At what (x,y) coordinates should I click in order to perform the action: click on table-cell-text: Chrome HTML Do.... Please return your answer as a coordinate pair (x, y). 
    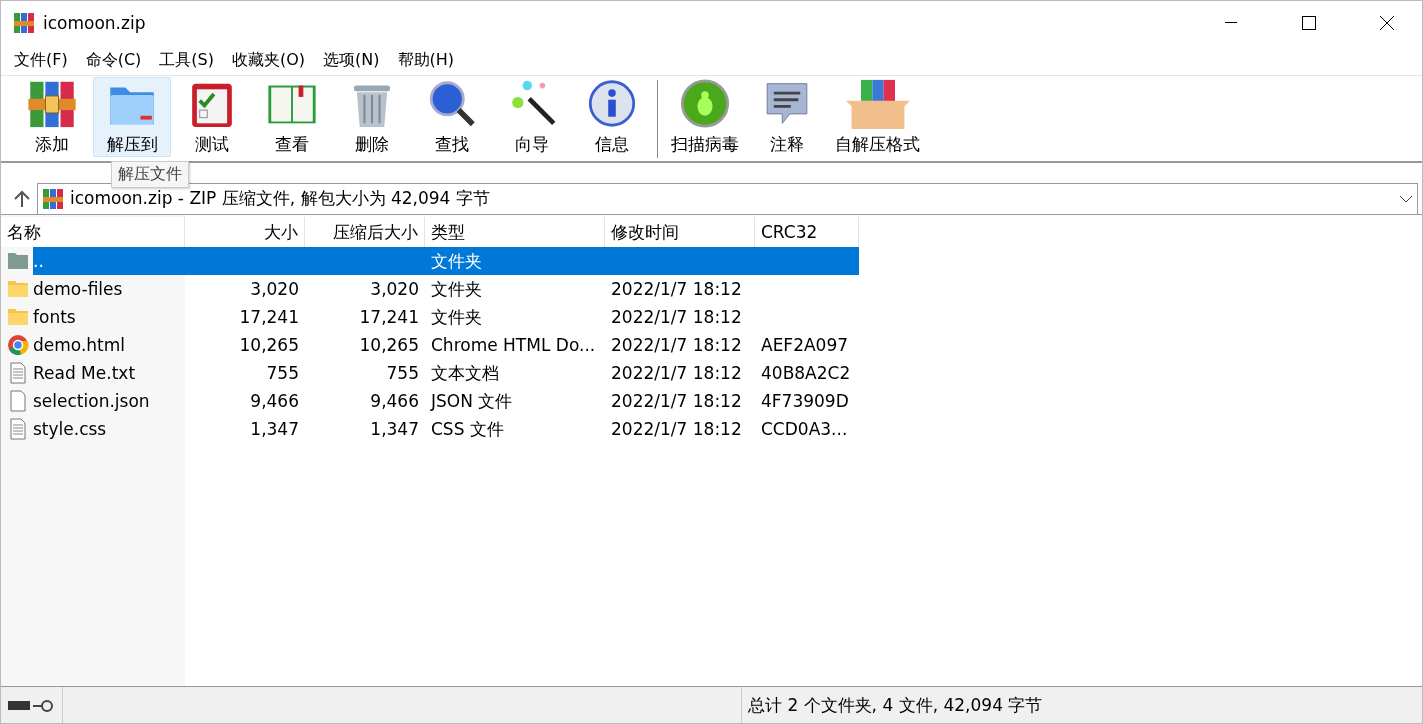
    Looking at the image, I should click on (513, 345).